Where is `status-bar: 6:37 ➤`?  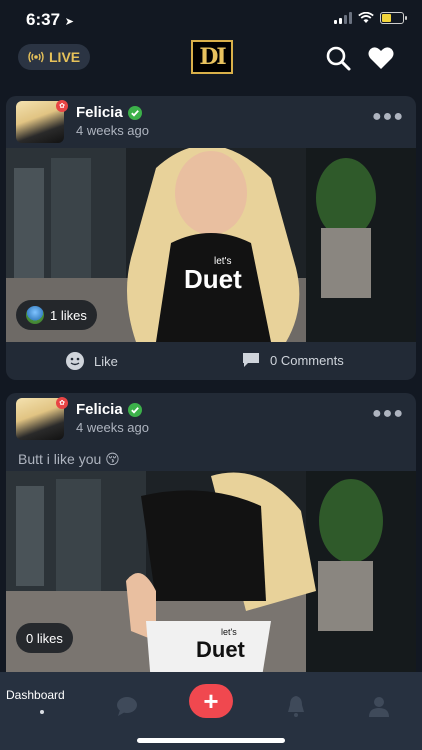 status-bar: 6:37 ➤ is located at coordinates (211, 20).